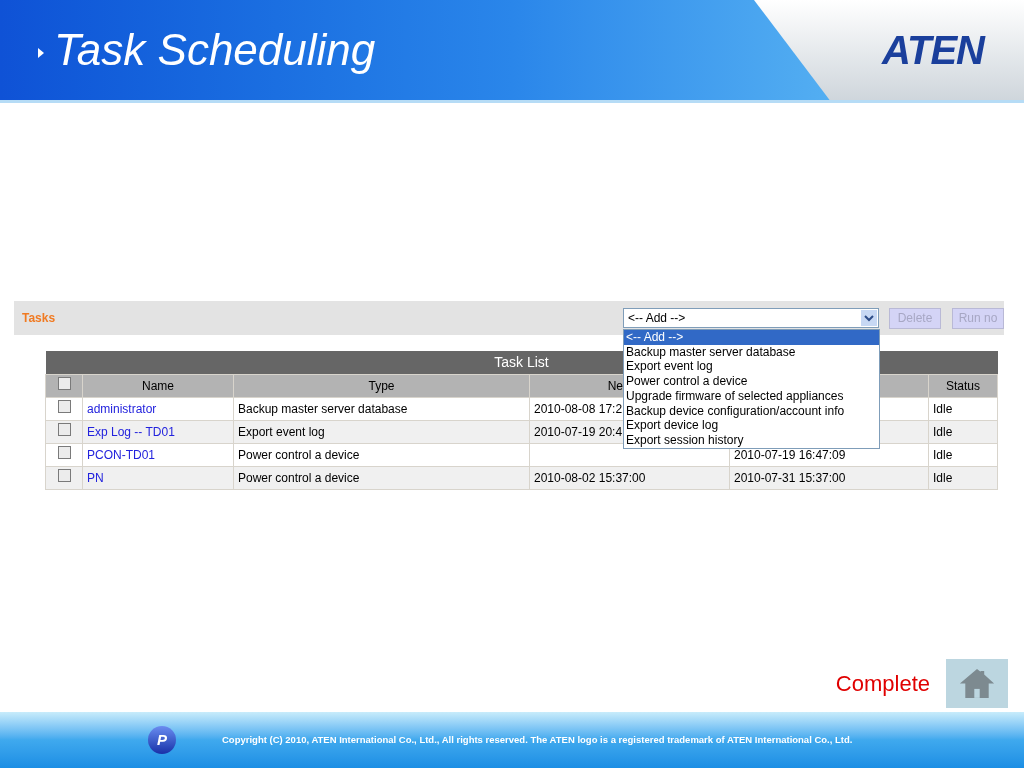  What do you see at coordinates (162, 740) in the screenshot?
I see `footer-logo: P` at bounding box center [162, 740].